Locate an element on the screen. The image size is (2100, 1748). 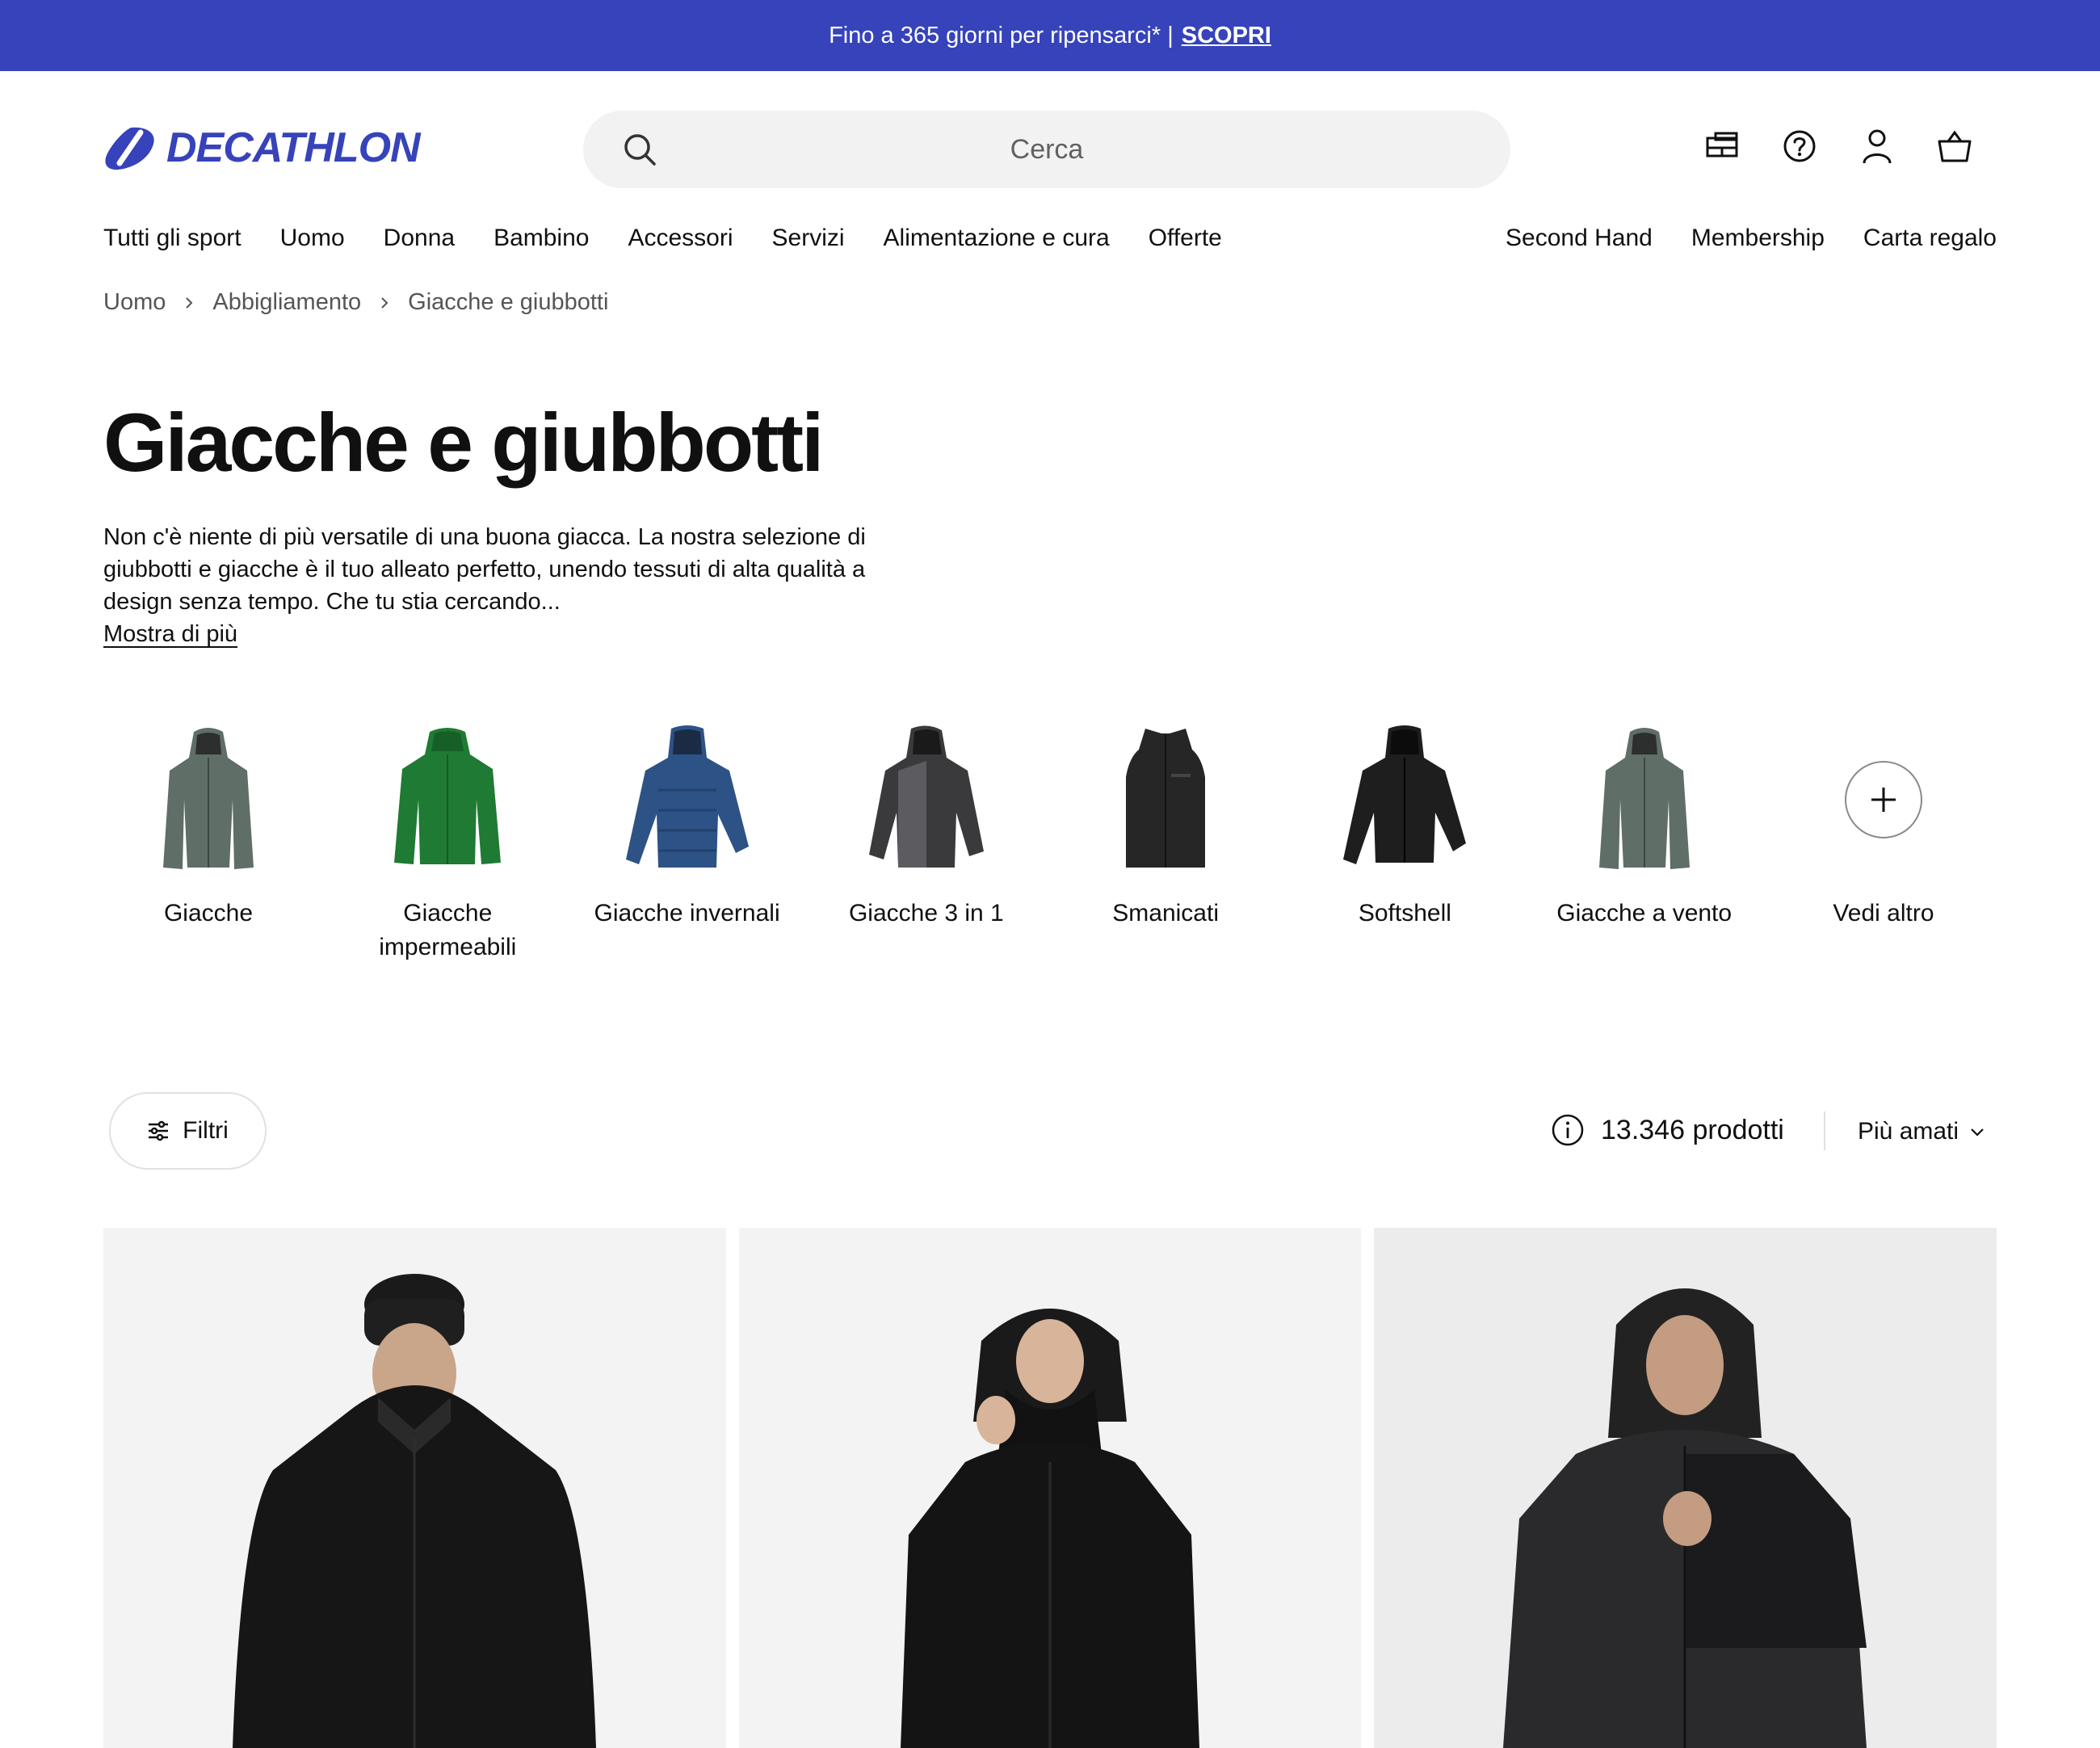
plus-icon is located at coordinates (1883, 799).